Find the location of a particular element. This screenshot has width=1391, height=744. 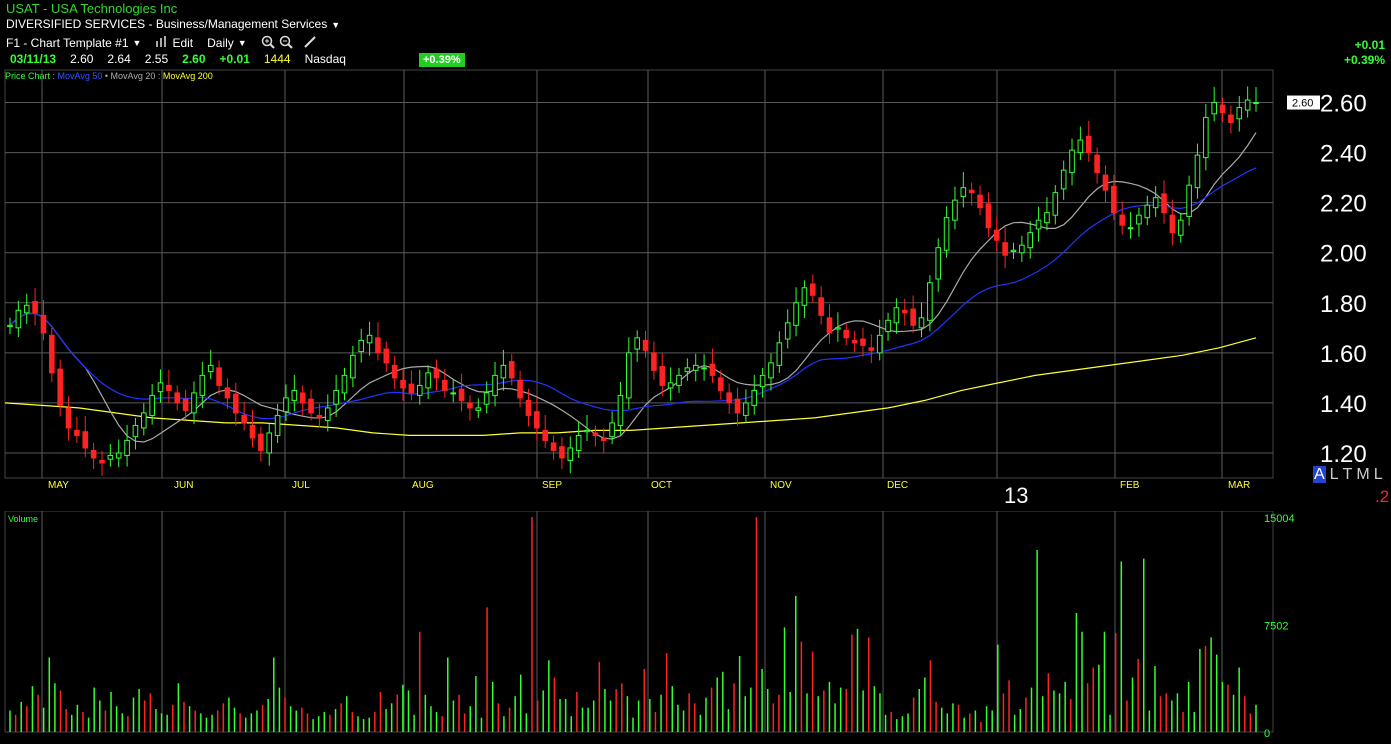

x-month-label: JUL is located at coordinates (301, 485).